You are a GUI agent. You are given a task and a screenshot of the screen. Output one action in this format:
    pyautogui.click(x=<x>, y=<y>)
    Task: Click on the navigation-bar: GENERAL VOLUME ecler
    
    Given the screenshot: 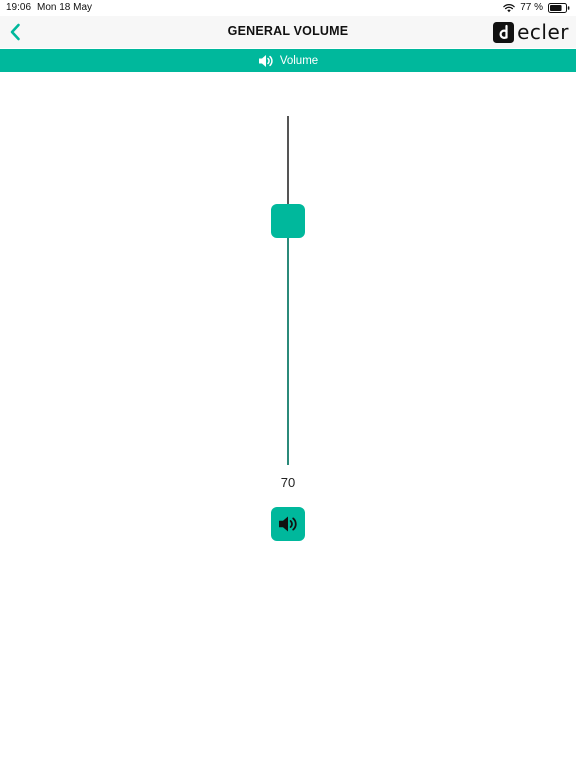 What is the action you would take?
    pyautogui.click(x=288, y=32)
    